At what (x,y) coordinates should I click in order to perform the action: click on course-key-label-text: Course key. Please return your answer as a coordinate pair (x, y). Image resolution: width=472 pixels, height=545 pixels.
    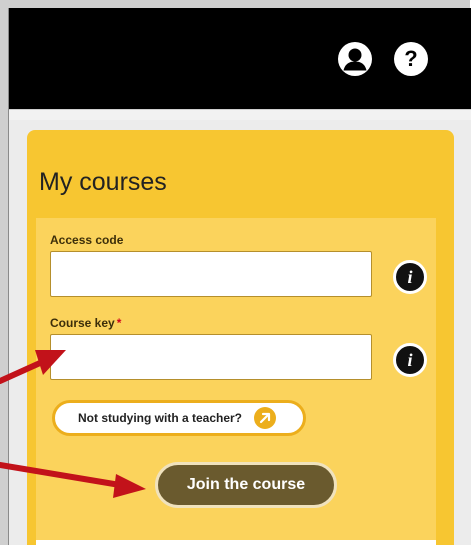
    Looking at the image, I should click on (82, 323).